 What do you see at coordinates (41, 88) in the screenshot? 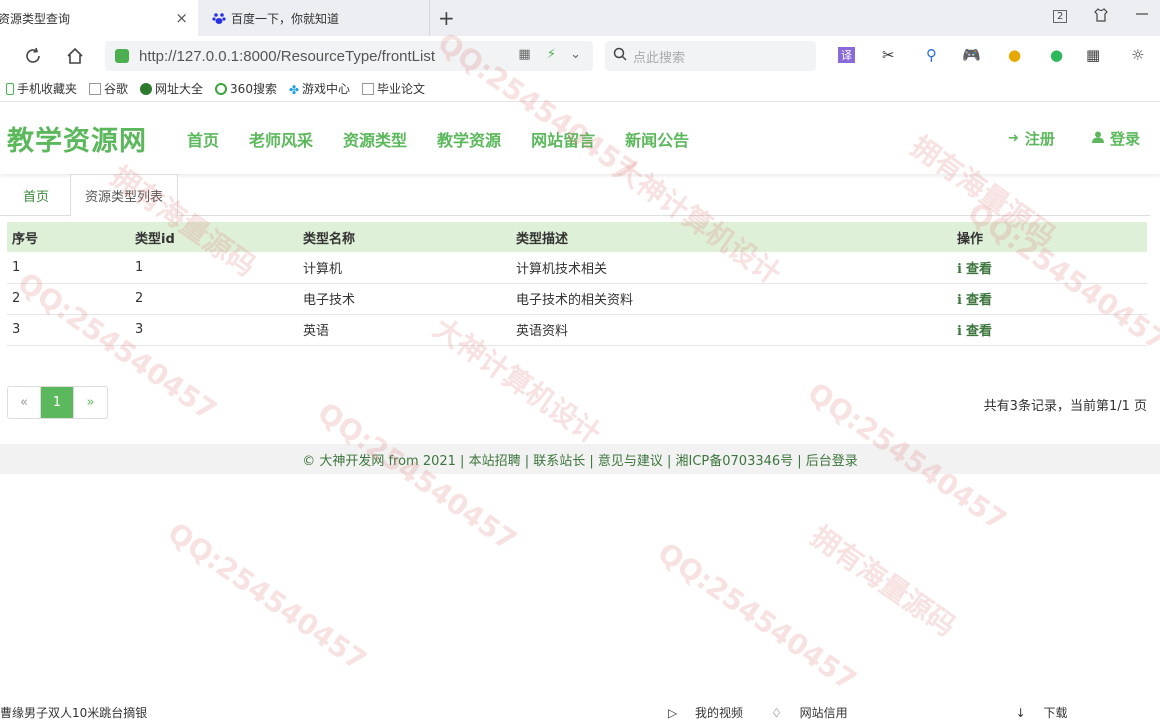
I see `bookmark-mobile: 手机收藏夹` at bounding box center [41, 88].